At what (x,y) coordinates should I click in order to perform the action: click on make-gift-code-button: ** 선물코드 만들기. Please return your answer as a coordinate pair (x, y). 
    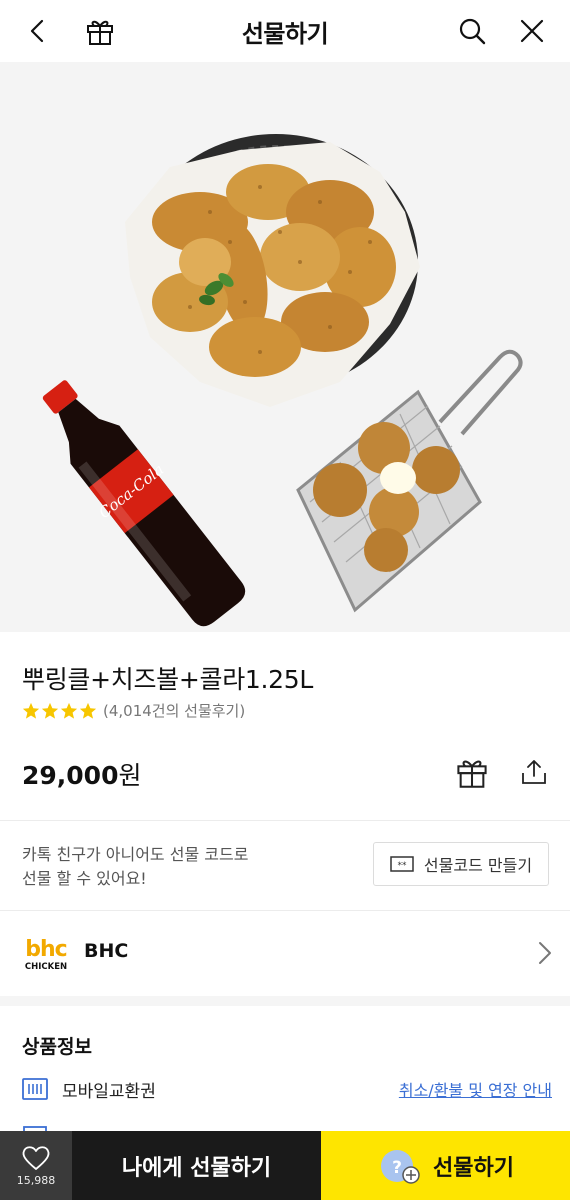
    Looking at the image, I should click on (461, 864).